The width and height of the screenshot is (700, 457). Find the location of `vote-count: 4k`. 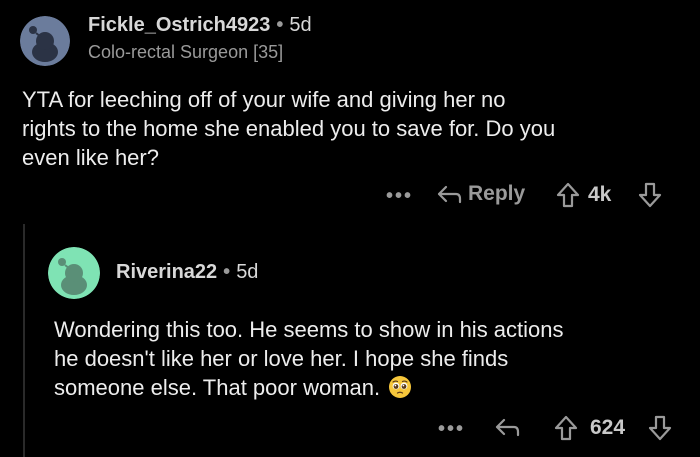

vote-count: 4k is located at coordinates (600, 194).